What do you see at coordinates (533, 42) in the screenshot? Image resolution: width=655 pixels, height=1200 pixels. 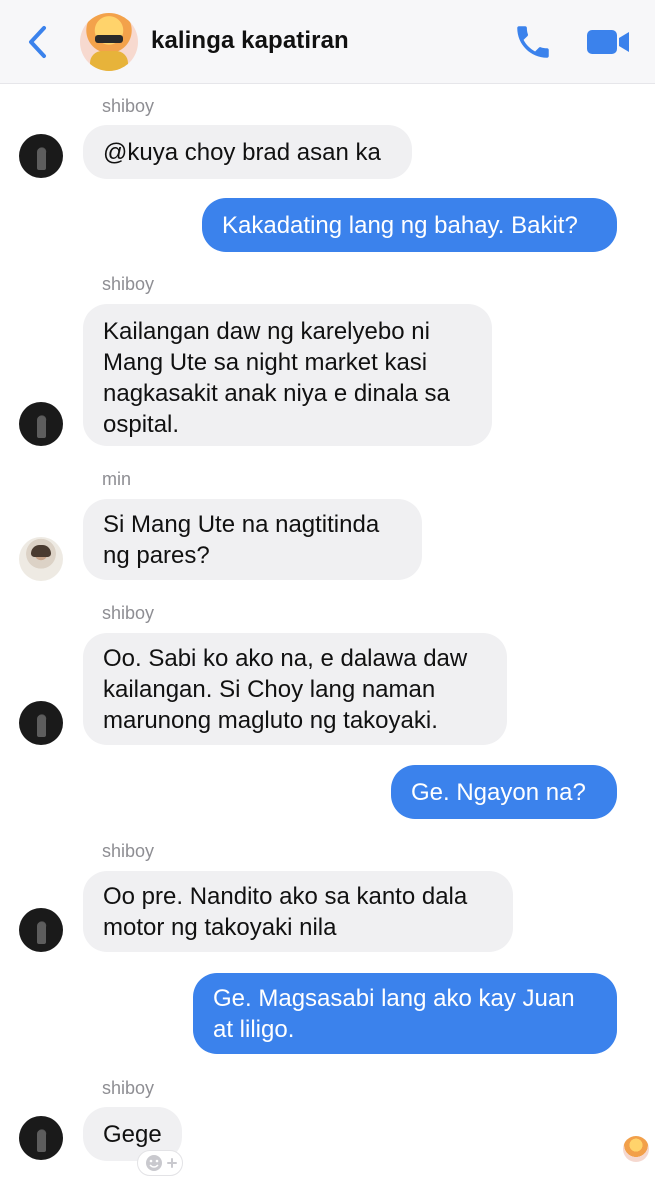 I see `phone-icon` at bounding box center [533, 42].